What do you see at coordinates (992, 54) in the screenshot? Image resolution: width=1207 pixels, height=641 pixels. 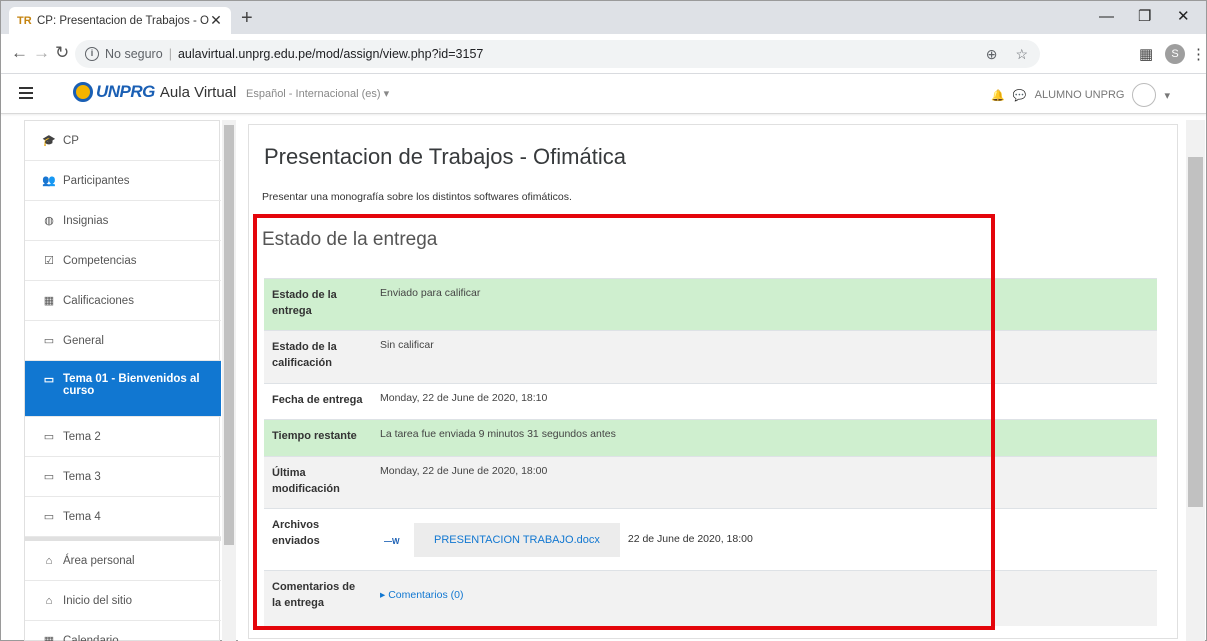 I see `zoom-icon: ⊕` at bounding box center [992, 54].